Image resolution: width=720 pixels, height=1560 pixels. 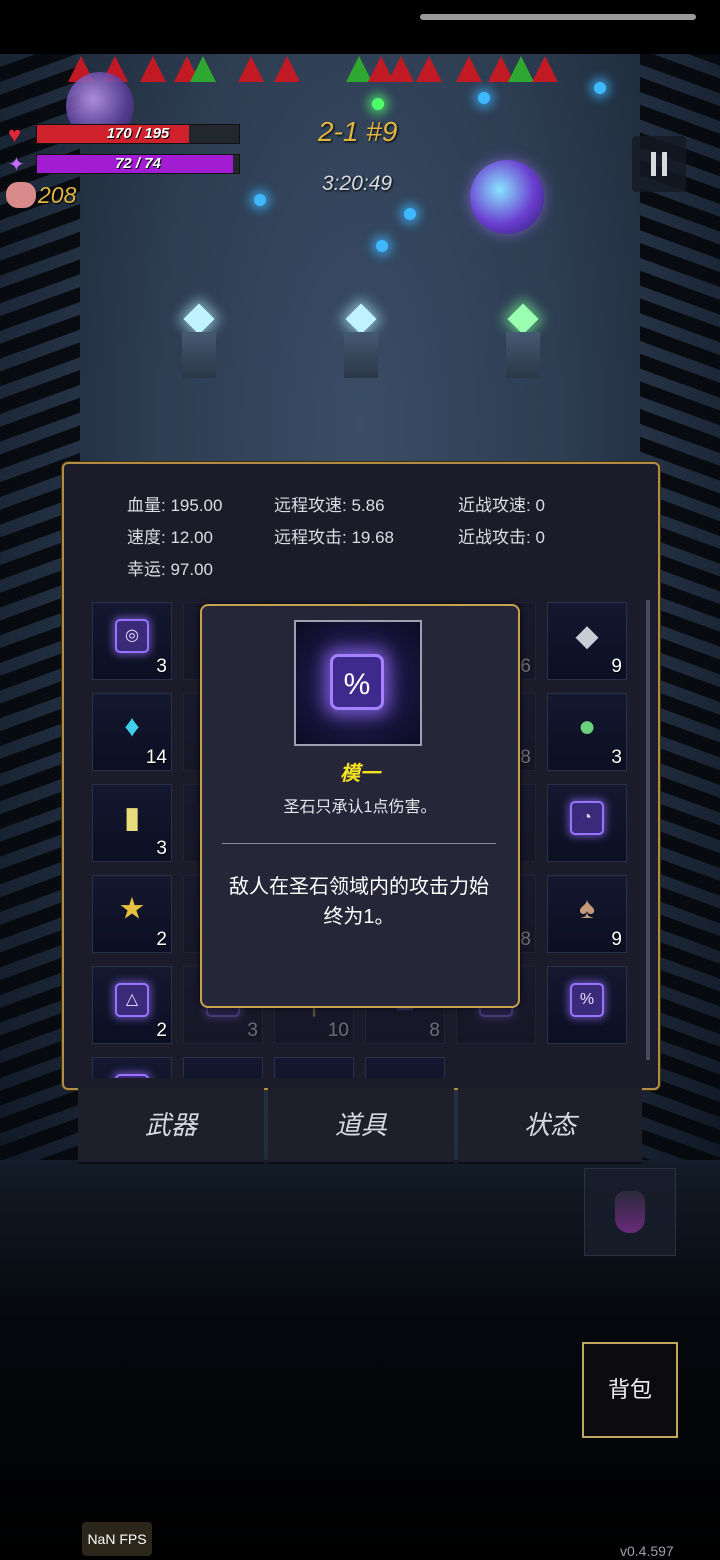 I want to click on mana-crystal-icon: ✦, so click(x=16, y=165).